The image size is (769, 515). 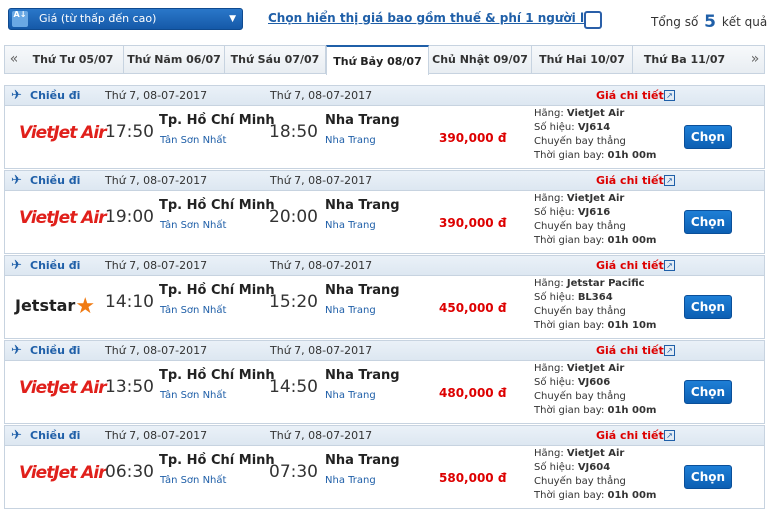 I want to click on tab-date-active: Thứ Bảy 08/07, so click(x=377, y=60).